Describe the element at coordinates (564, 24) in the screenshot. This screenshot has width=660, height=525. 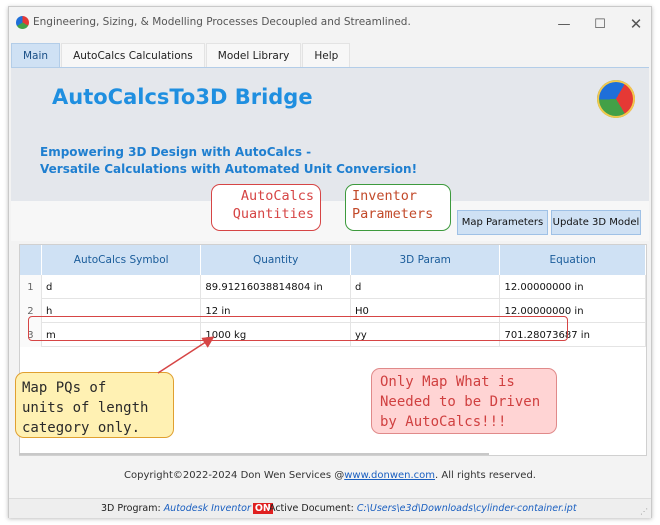
I see `minimize-icon: —` at that location.